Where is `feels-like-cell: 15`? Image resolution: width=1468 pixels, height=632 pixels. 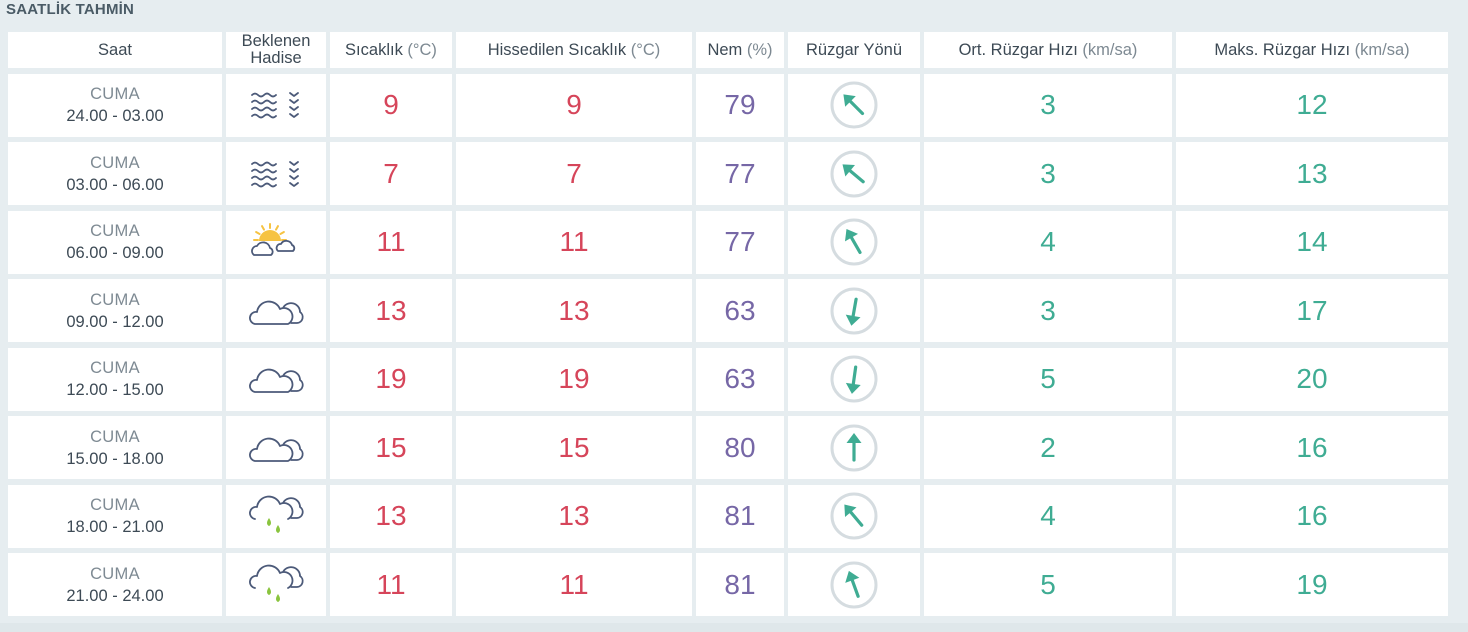 feels-like-cell: 15 is located at coordinates (574, 447).